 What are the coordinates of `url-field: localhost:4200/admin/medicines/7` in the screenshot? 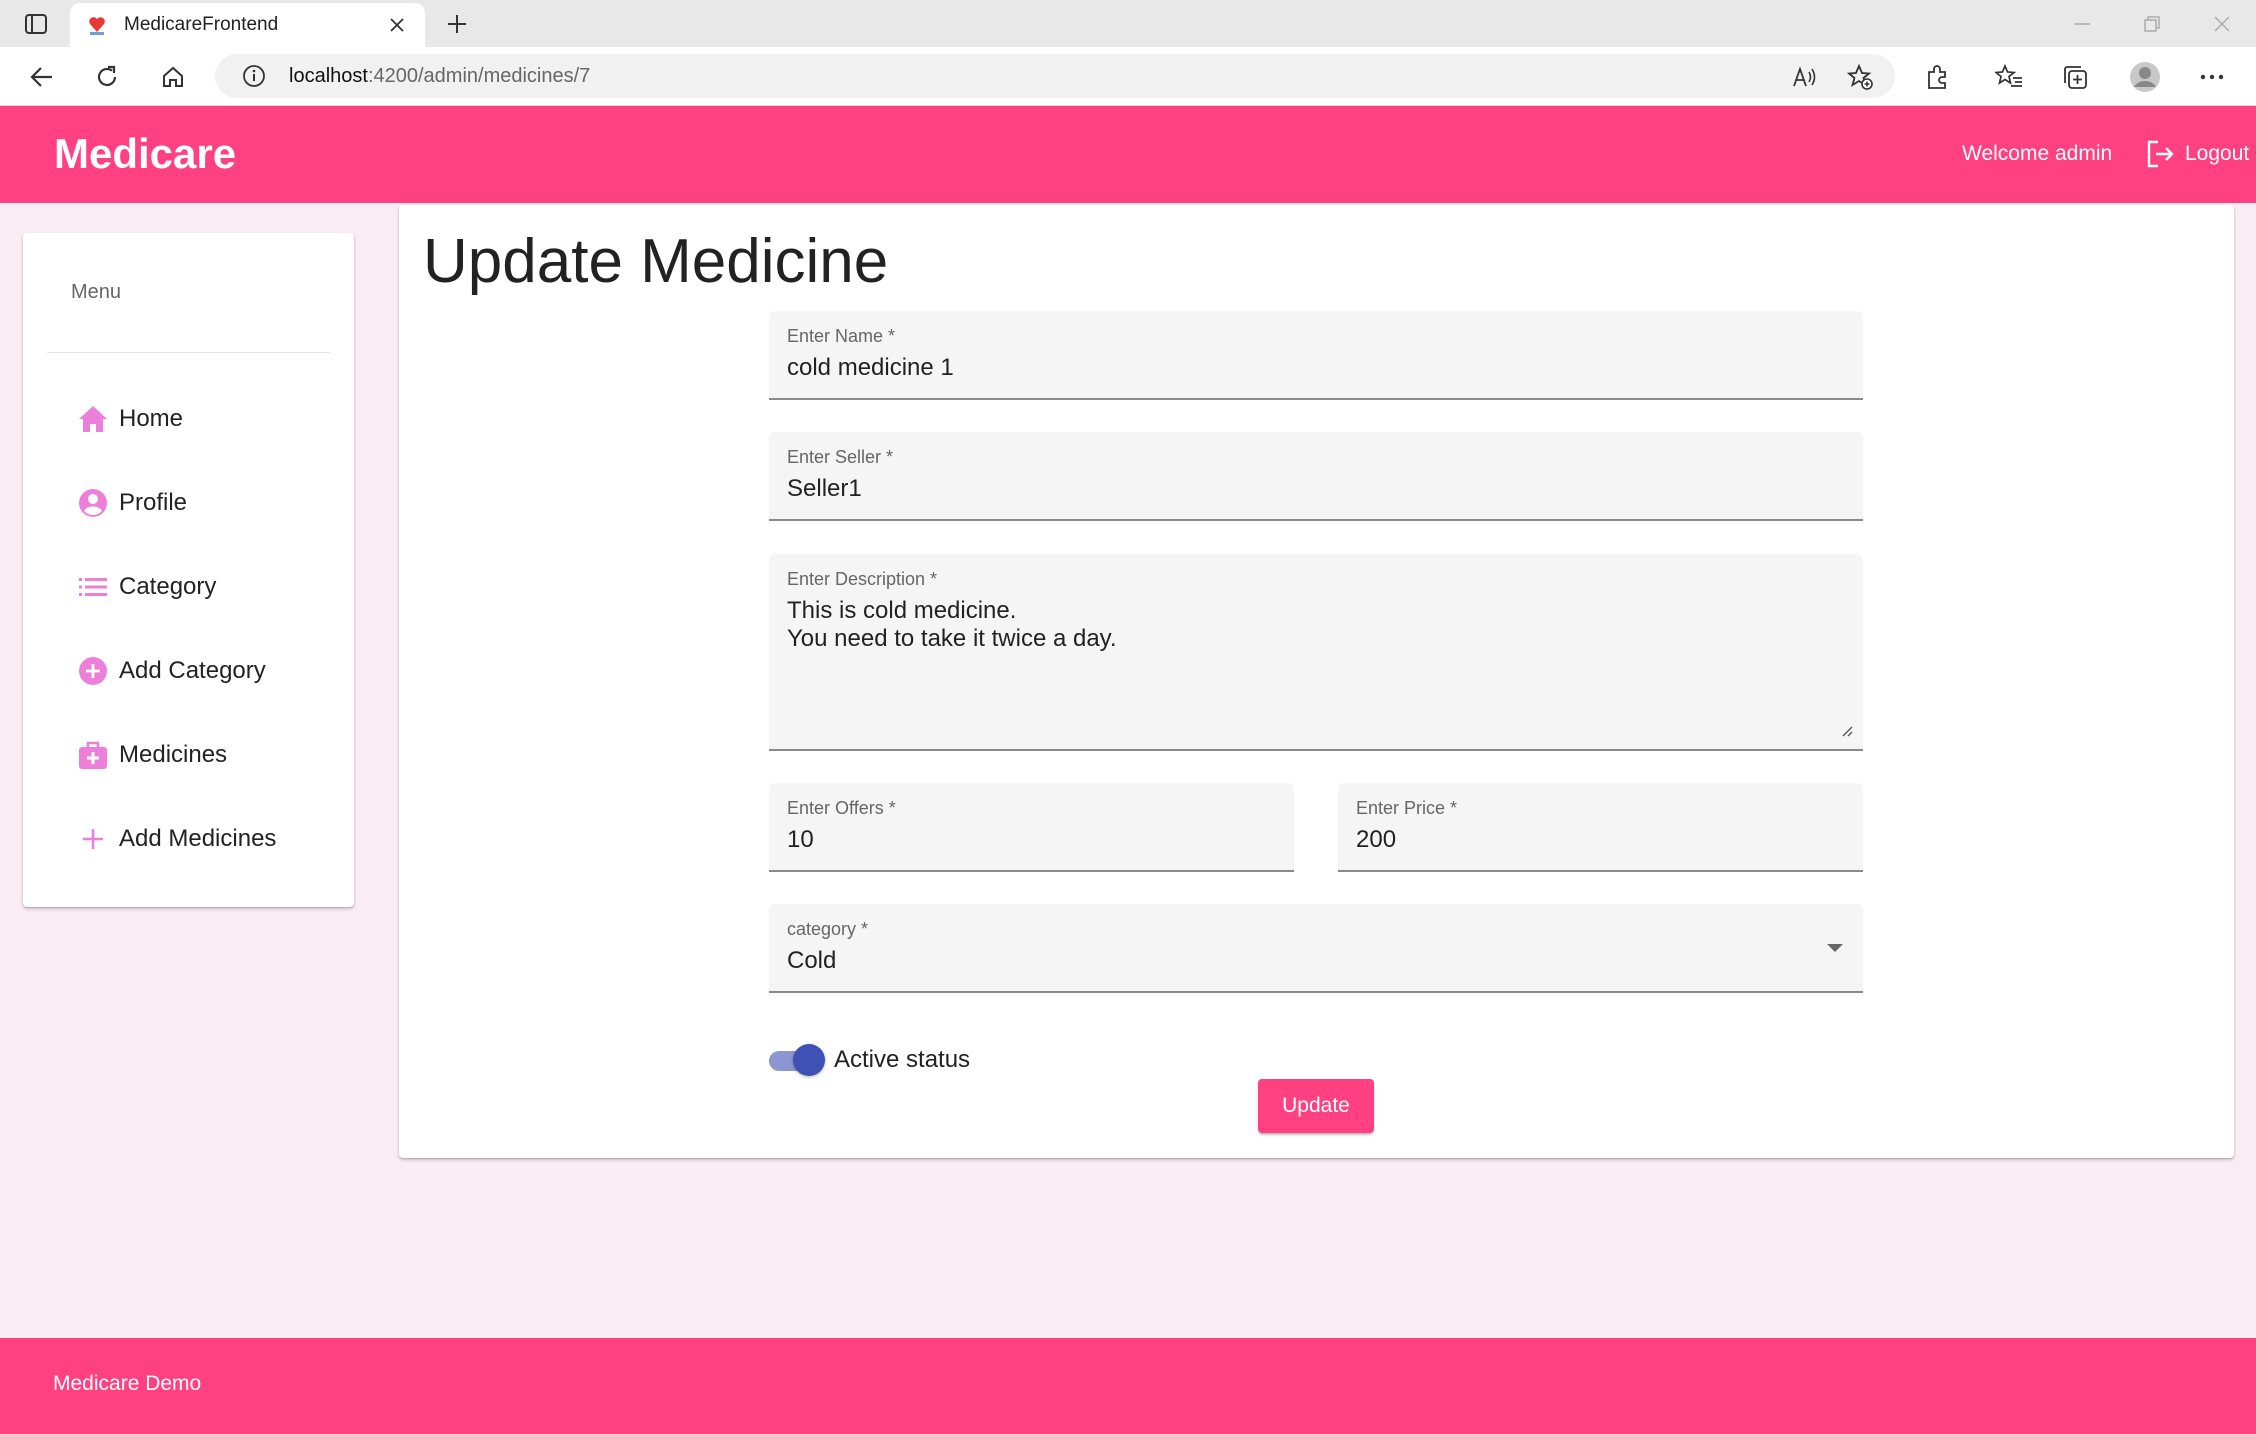 It's located at (1055, 76).